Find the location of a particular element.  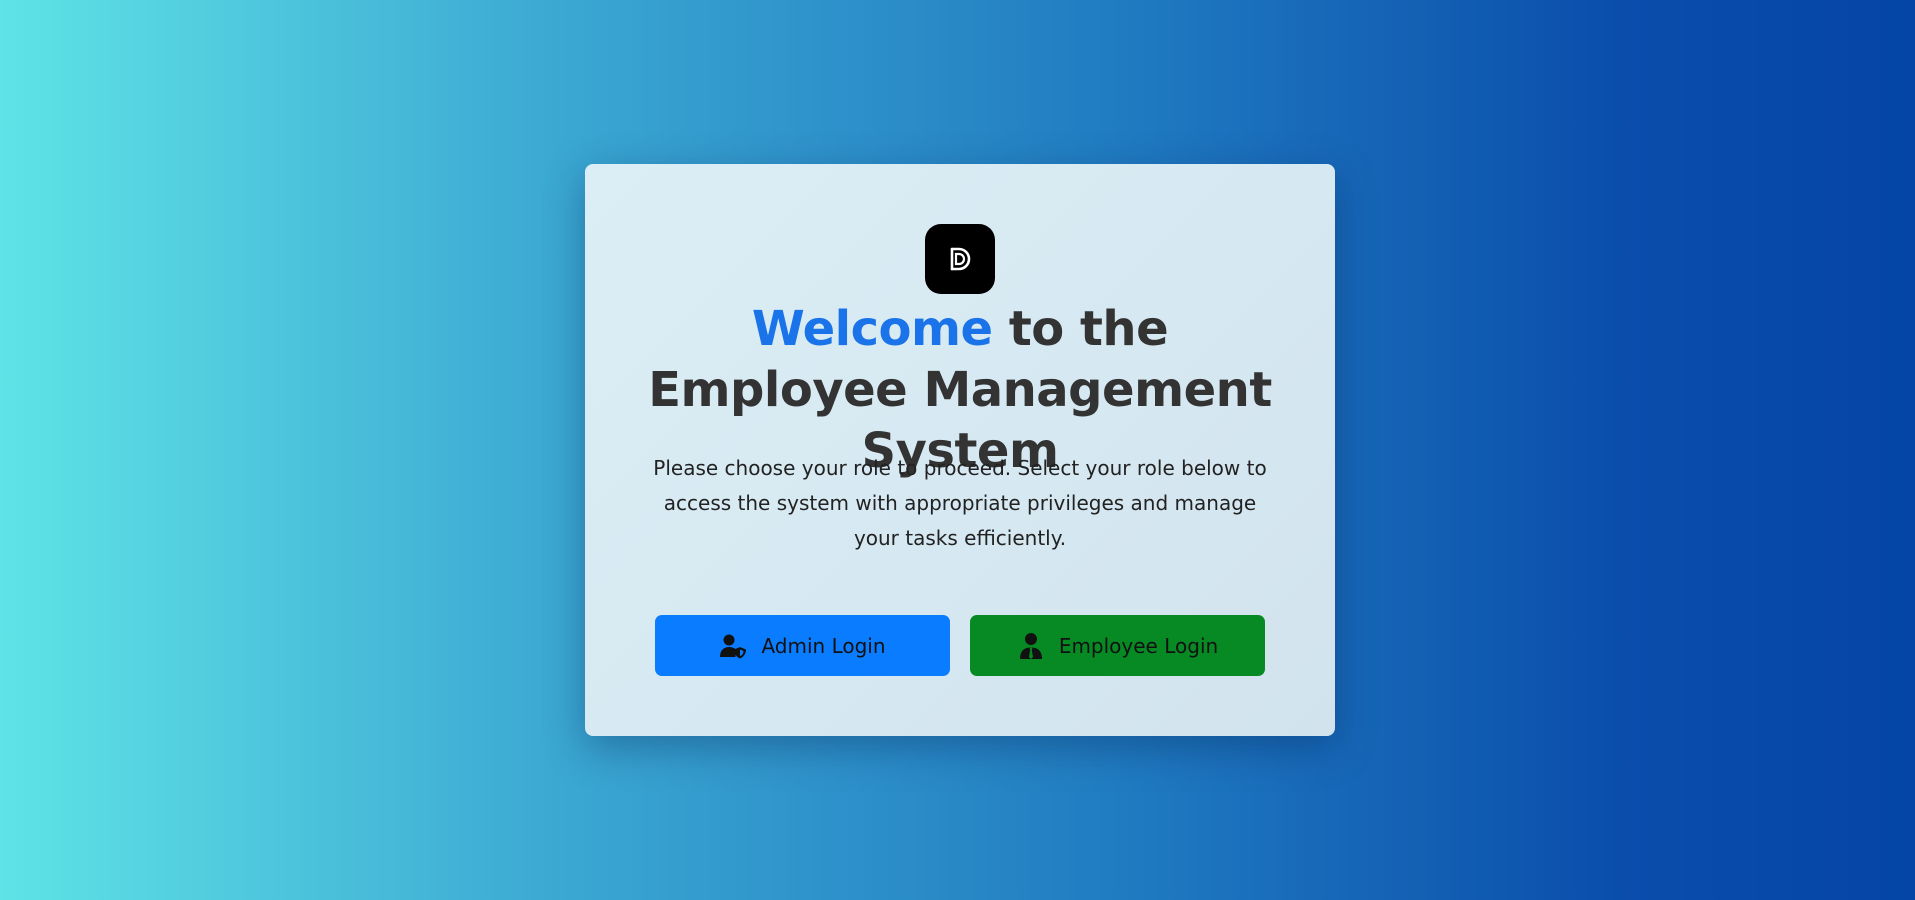

admin-login-label: Admin Login is located at coordinates (823, 645).